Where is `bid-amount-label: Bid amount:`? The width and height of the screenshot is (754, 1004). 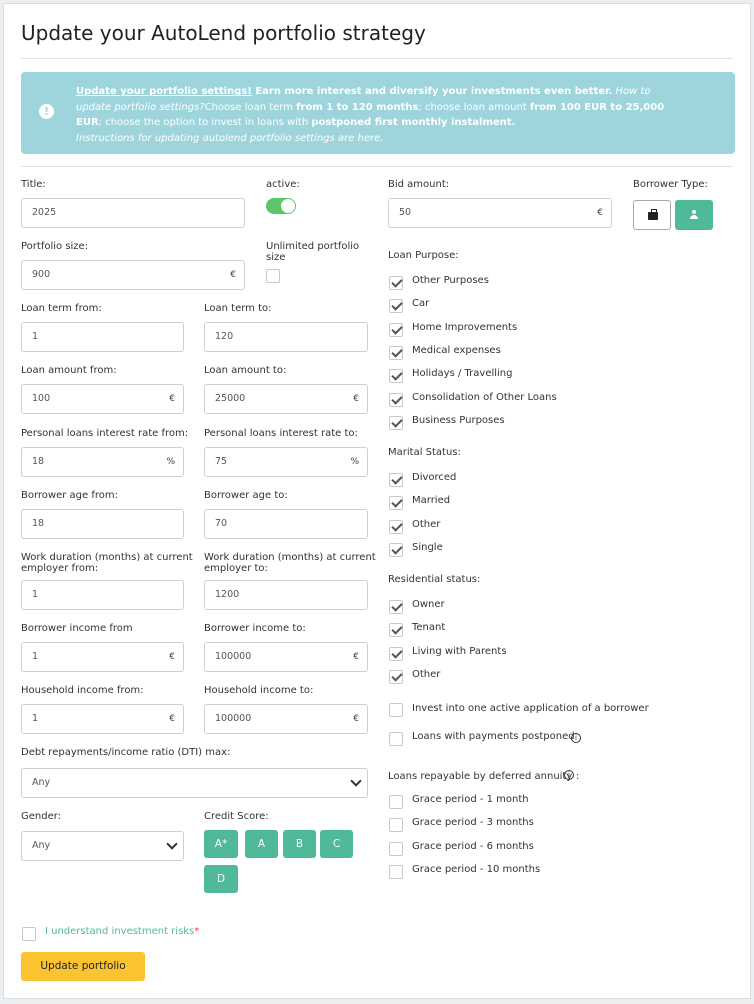
bid-amount-label: Bid amount: is located at coordinates (419, 184).